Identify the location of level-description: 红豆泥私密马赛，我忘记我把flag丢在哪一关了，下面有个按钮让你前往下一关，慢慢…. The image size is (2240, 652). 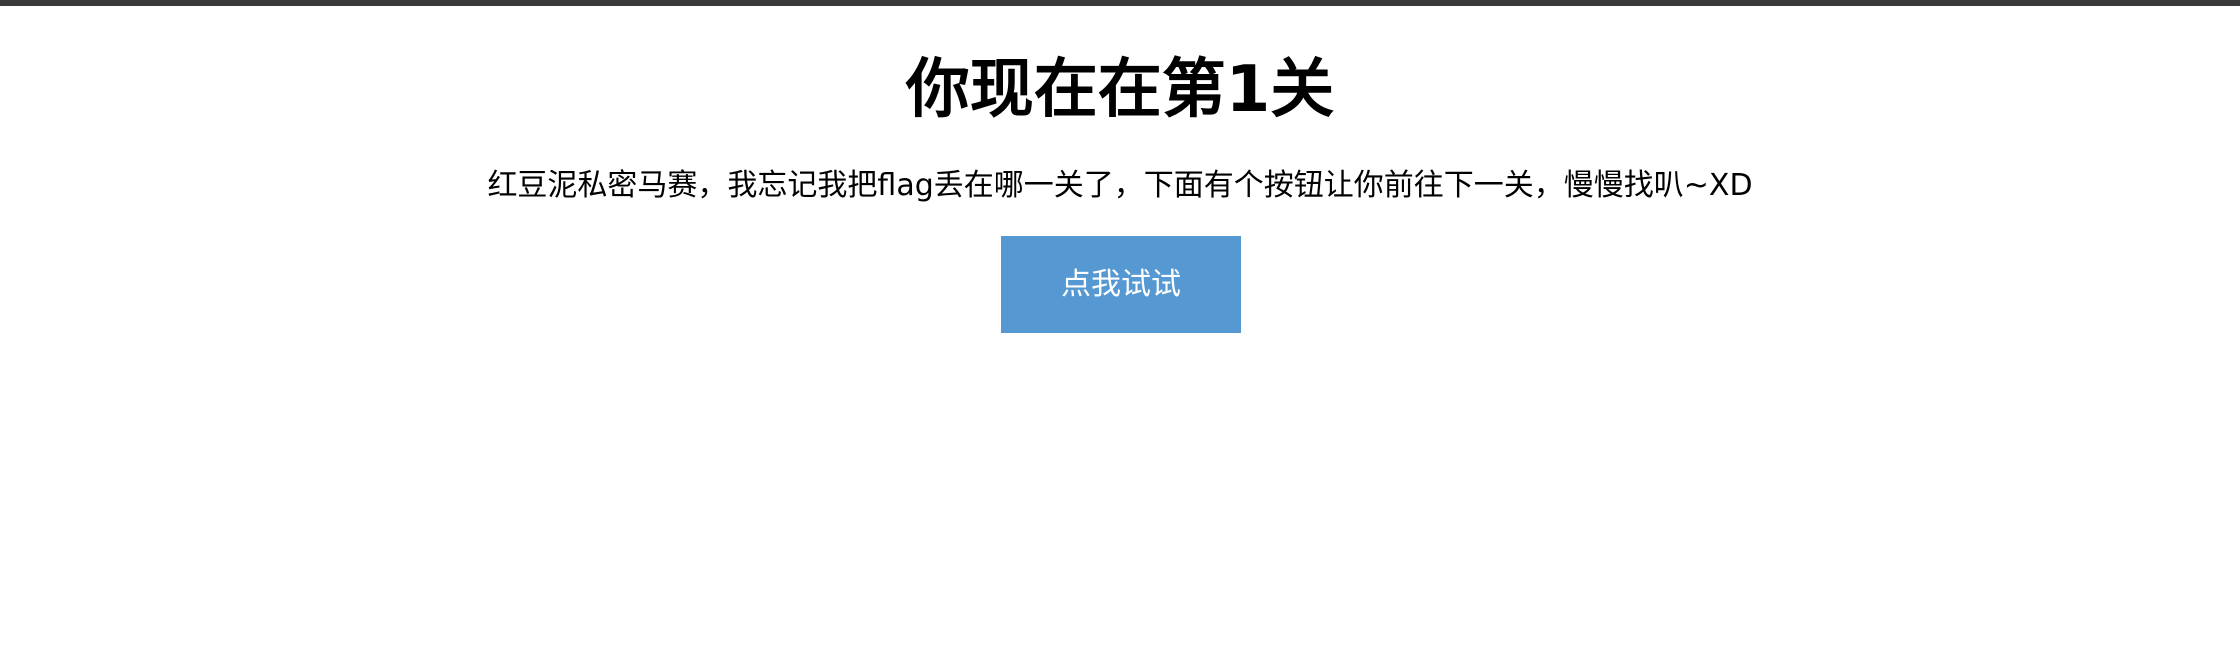
(1120, 185).